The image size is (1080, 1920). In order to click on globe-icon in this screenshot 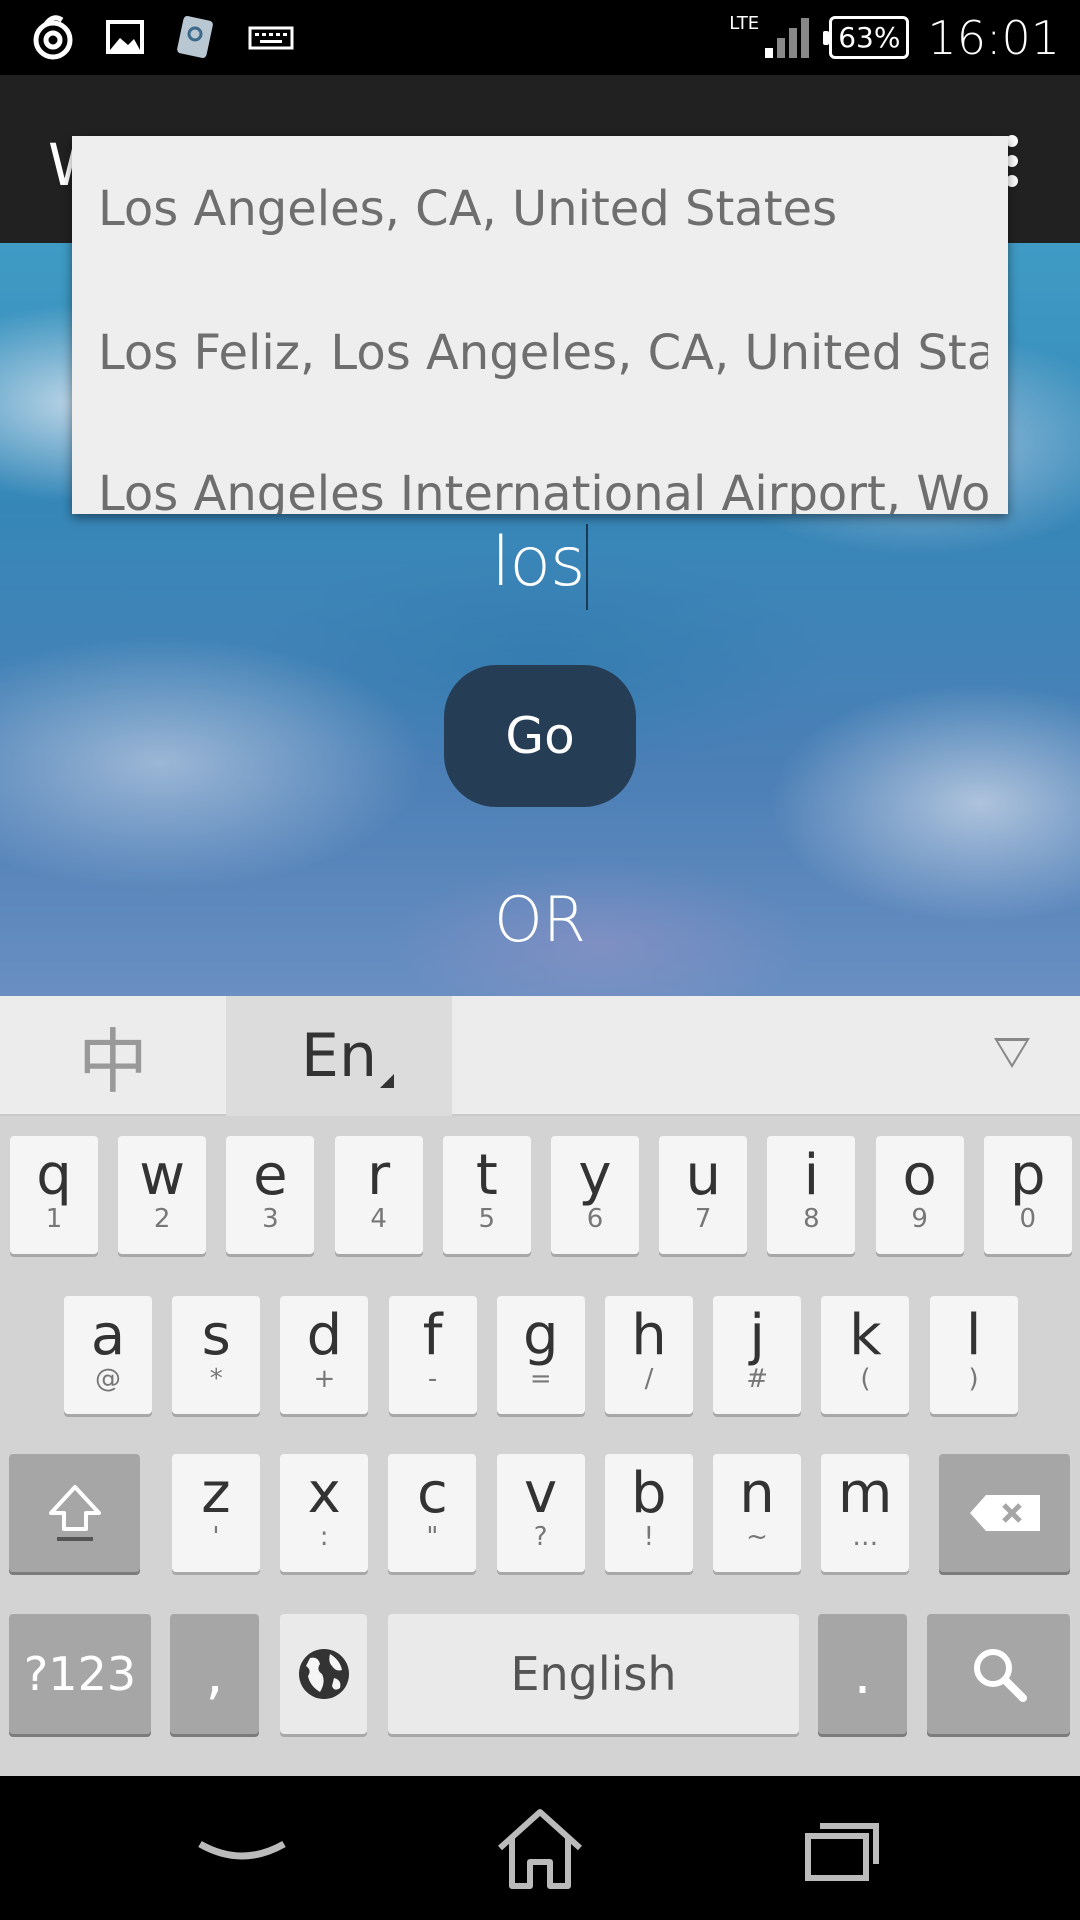, I will do `click(323, 1674)`.